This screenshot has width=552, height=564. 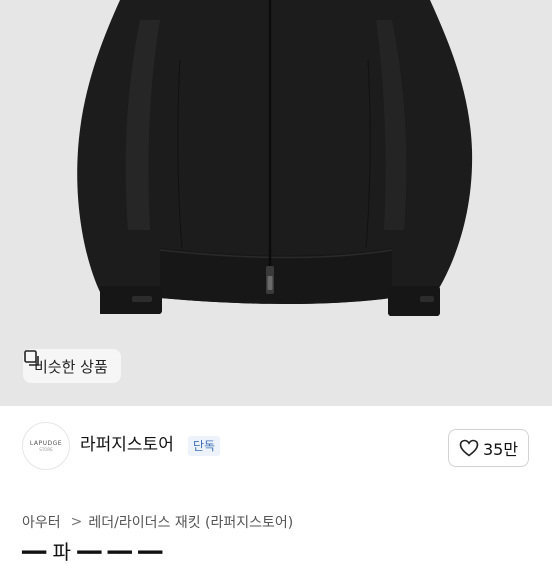 I want to click on like-button: 35만, so click(x=488, y=448).